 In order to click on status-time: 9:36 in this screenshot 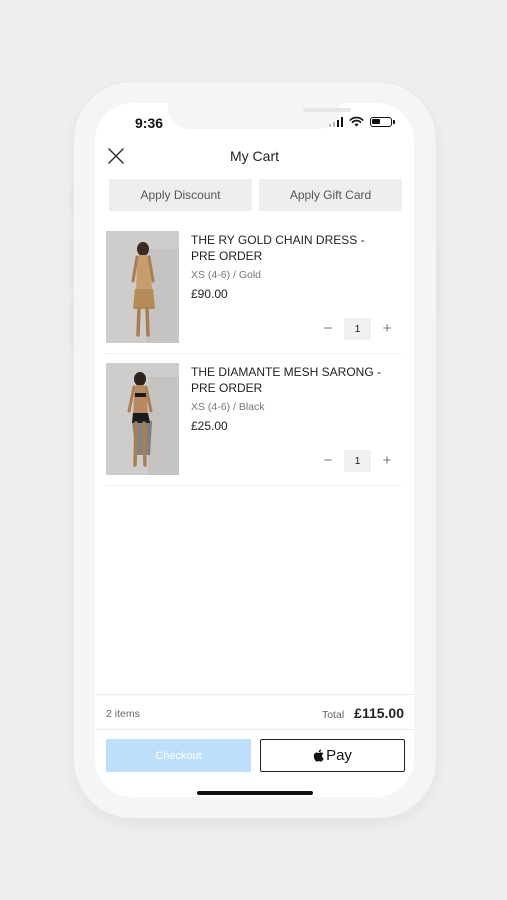, I will do `click(149, 123)`.